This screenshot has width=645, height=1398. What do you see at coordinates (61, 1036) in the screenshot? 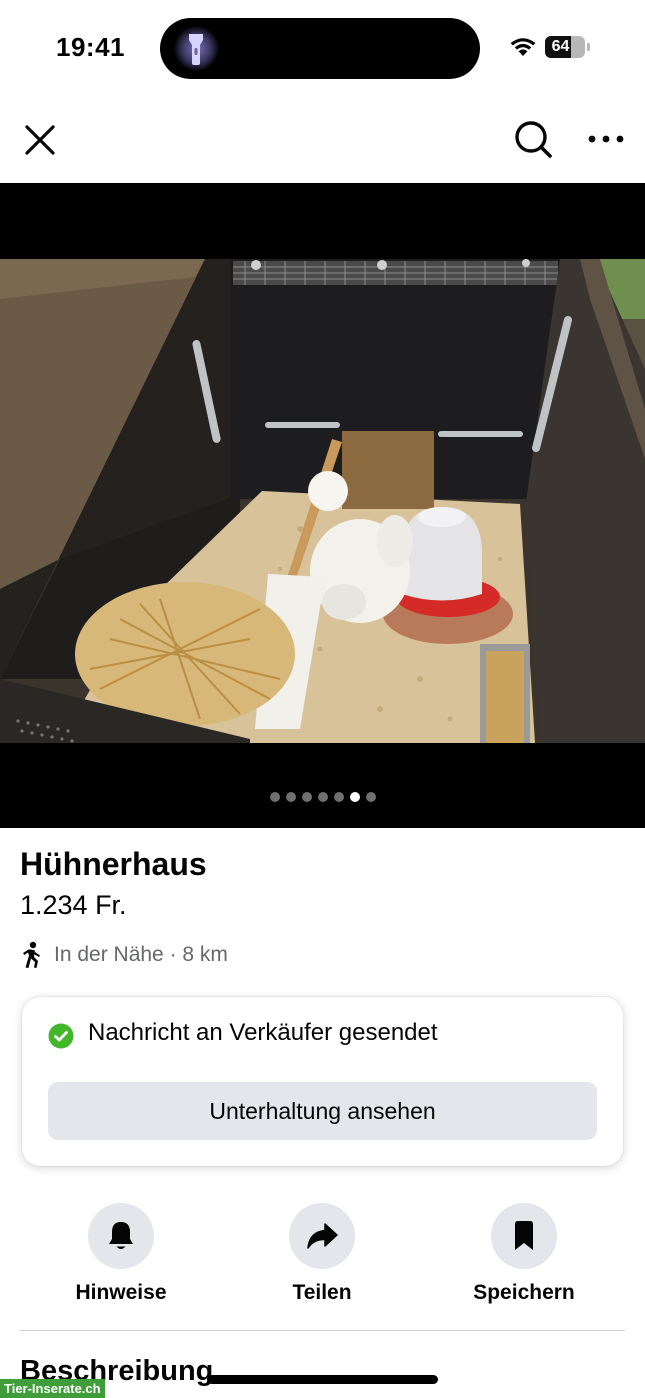
I see `check-circle-icon` at bounding box center [61, 1036].